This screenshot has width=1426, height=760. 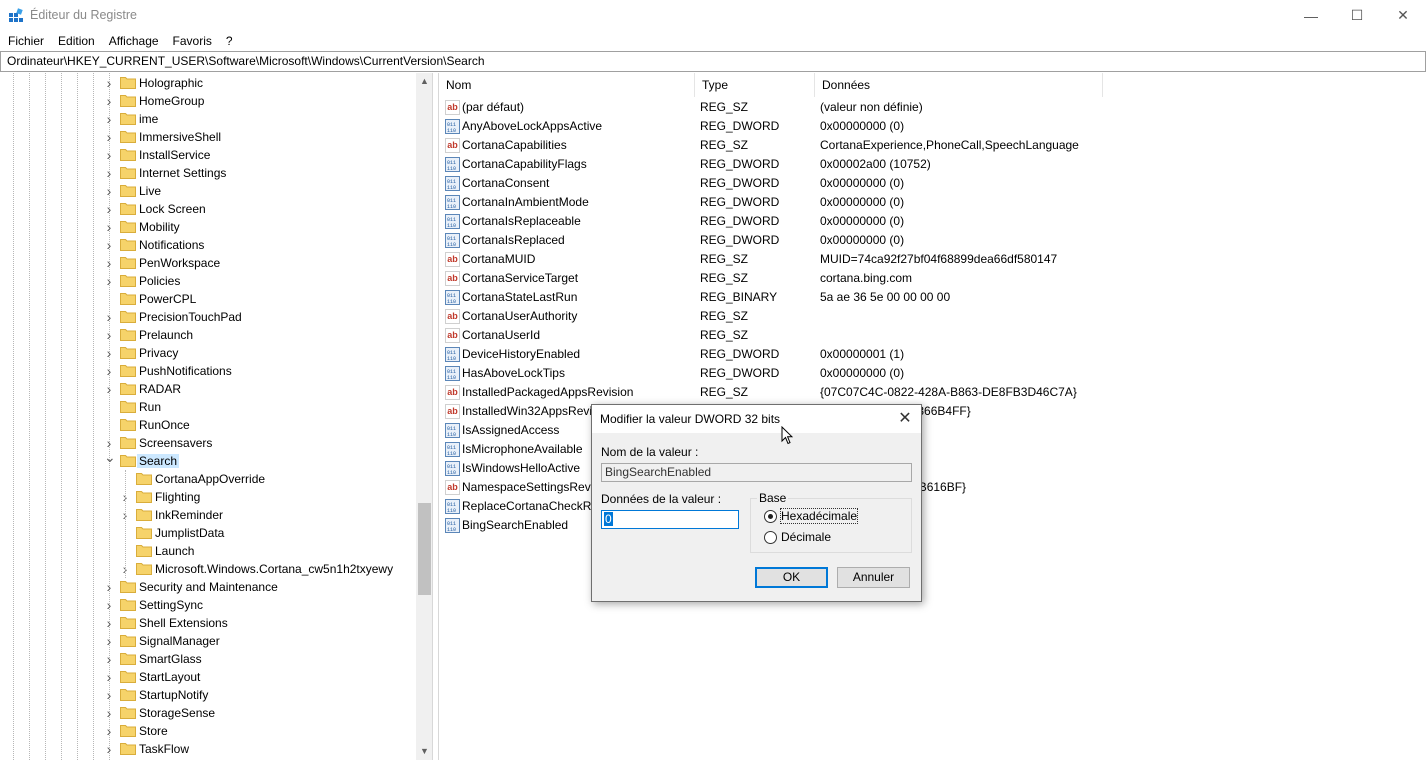 What do you see at coordinates (207, 515) in the screenshot?
I see `tree-item: › InkReminder` at bounding box center [207, 515].